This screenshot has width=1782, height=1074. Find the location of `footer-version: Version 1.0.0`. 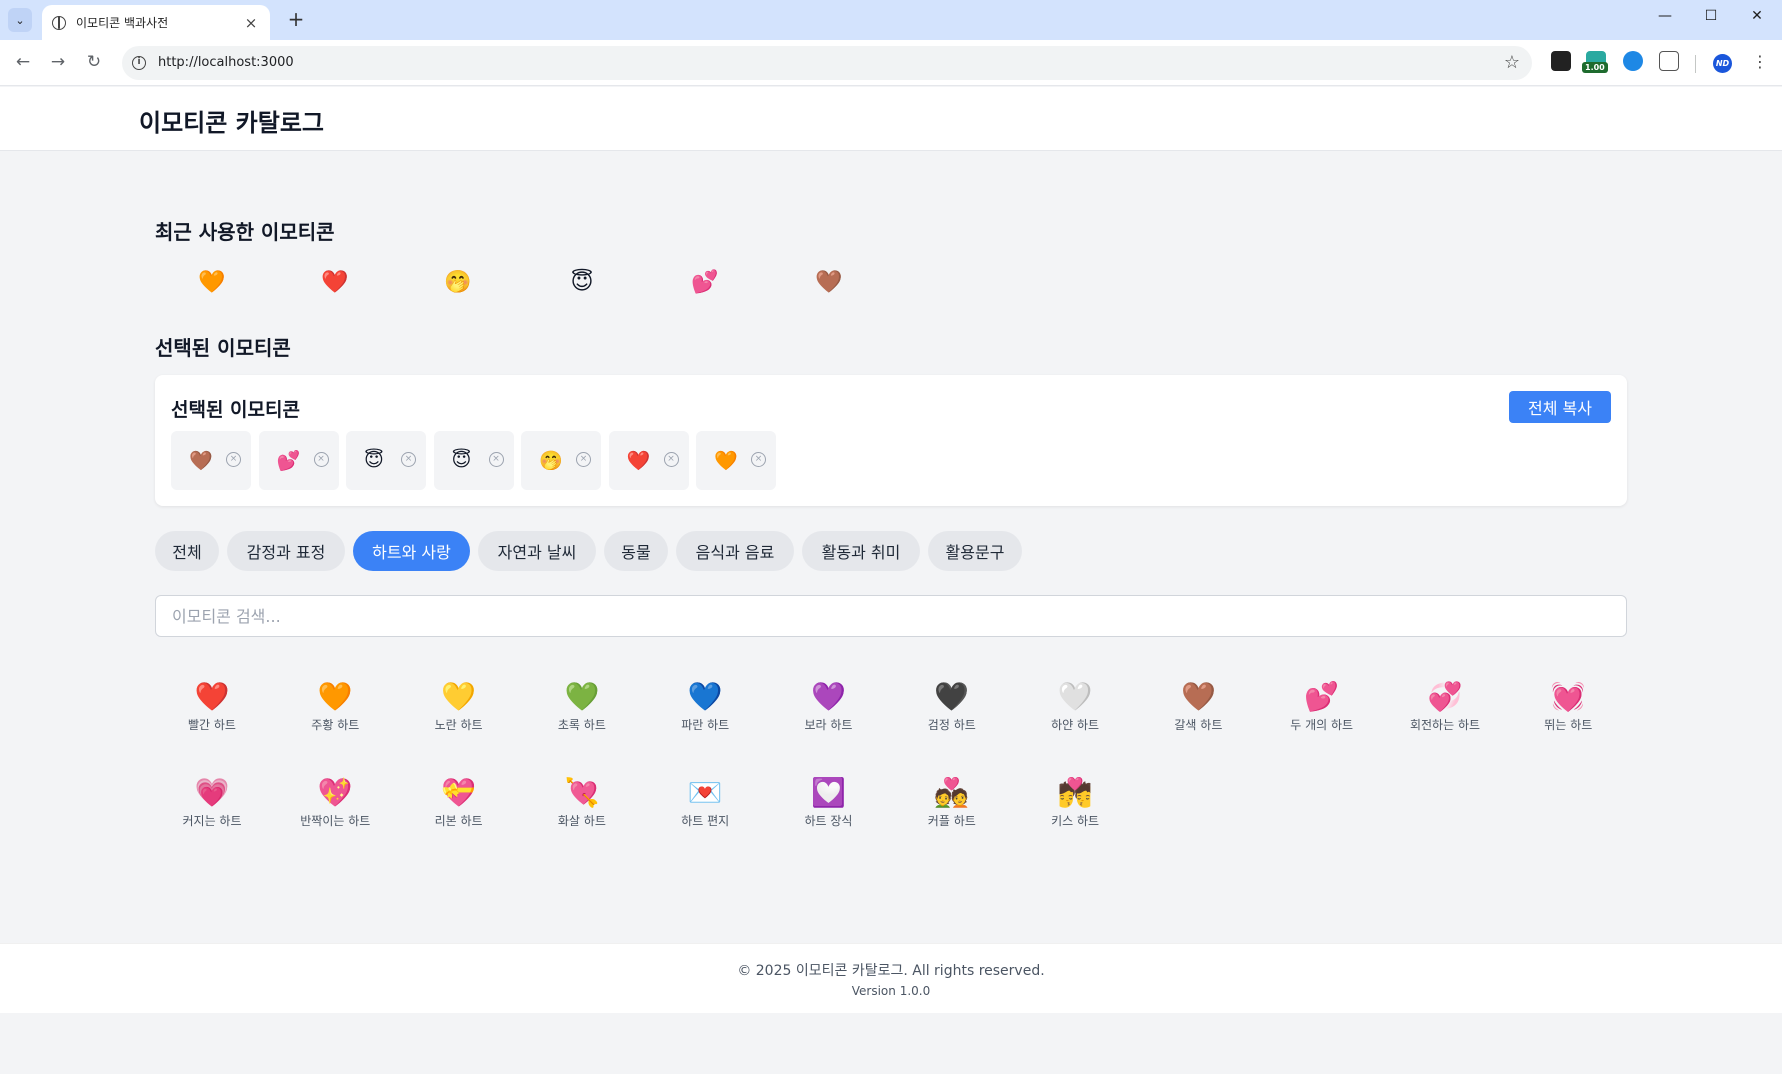

footer-version: Version 1.0.0 is located at coordinates (891, 991).